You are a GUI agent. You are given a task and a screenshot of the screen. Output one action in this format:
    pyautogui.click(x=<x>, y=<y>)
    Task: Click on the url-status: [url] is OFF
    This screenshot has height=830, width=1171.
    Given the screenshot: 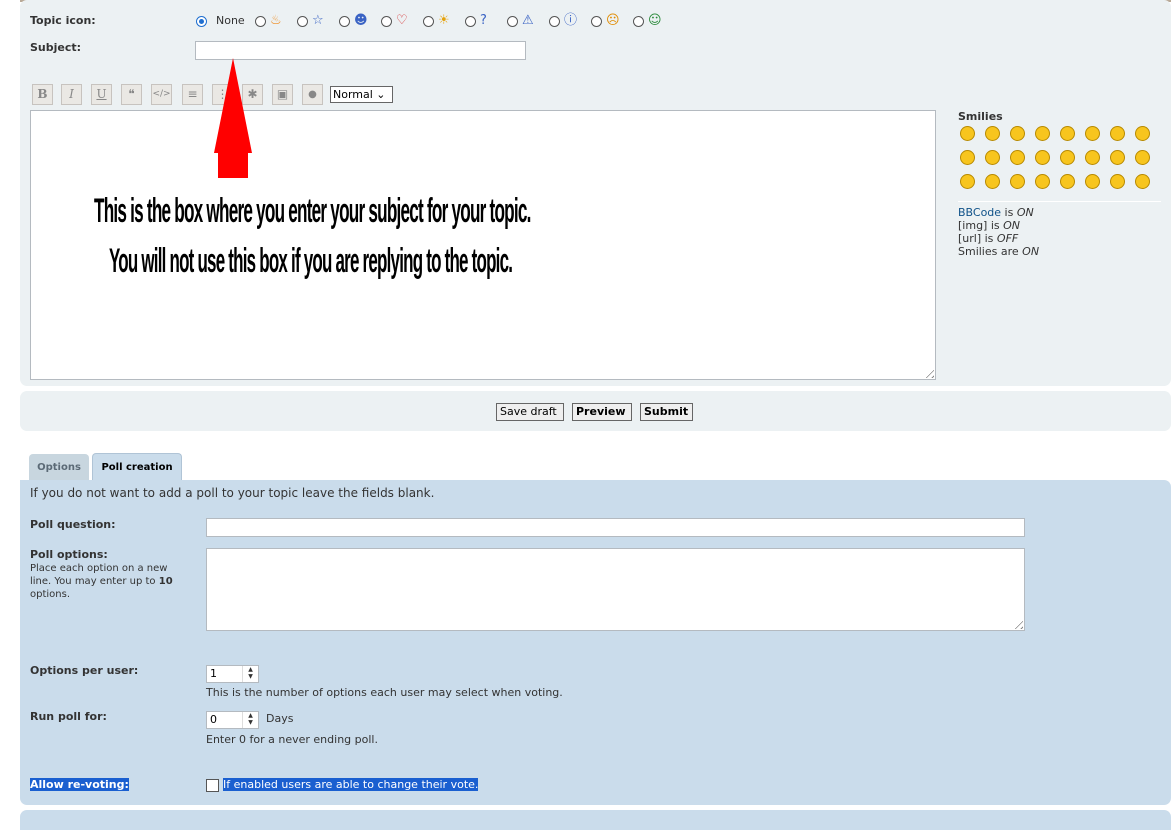 What is the action you would take?
    pyautogui.click(x=988, y=238)
    